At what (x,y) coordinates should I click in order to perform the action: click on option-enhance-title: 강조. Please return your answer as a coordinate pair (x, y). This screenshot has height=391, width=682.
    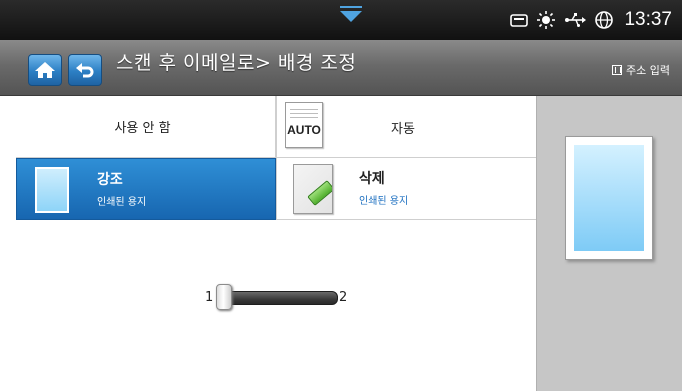
    Looking at the image, I should click on (110, 180).